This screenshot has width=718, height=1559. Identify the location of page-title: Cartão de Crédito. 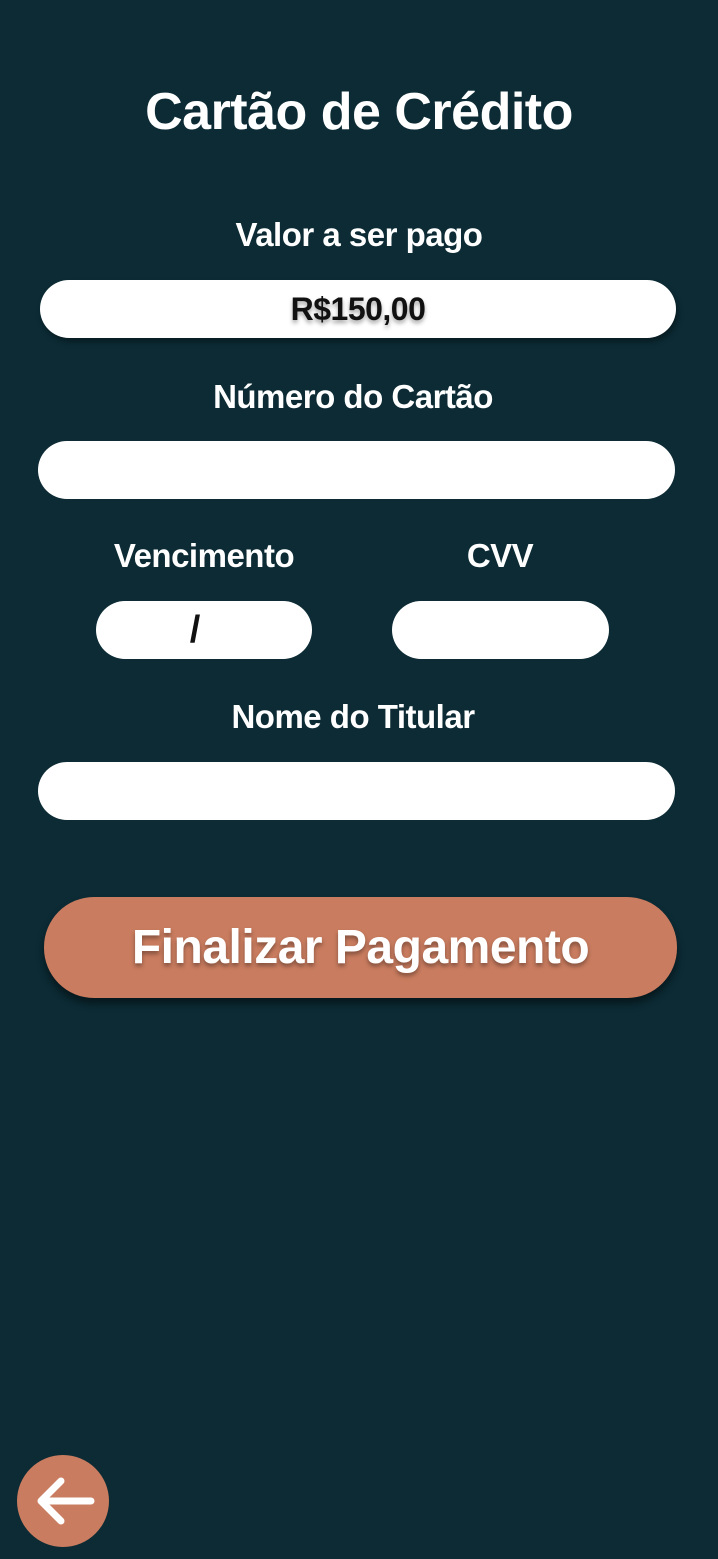
(359, 112).